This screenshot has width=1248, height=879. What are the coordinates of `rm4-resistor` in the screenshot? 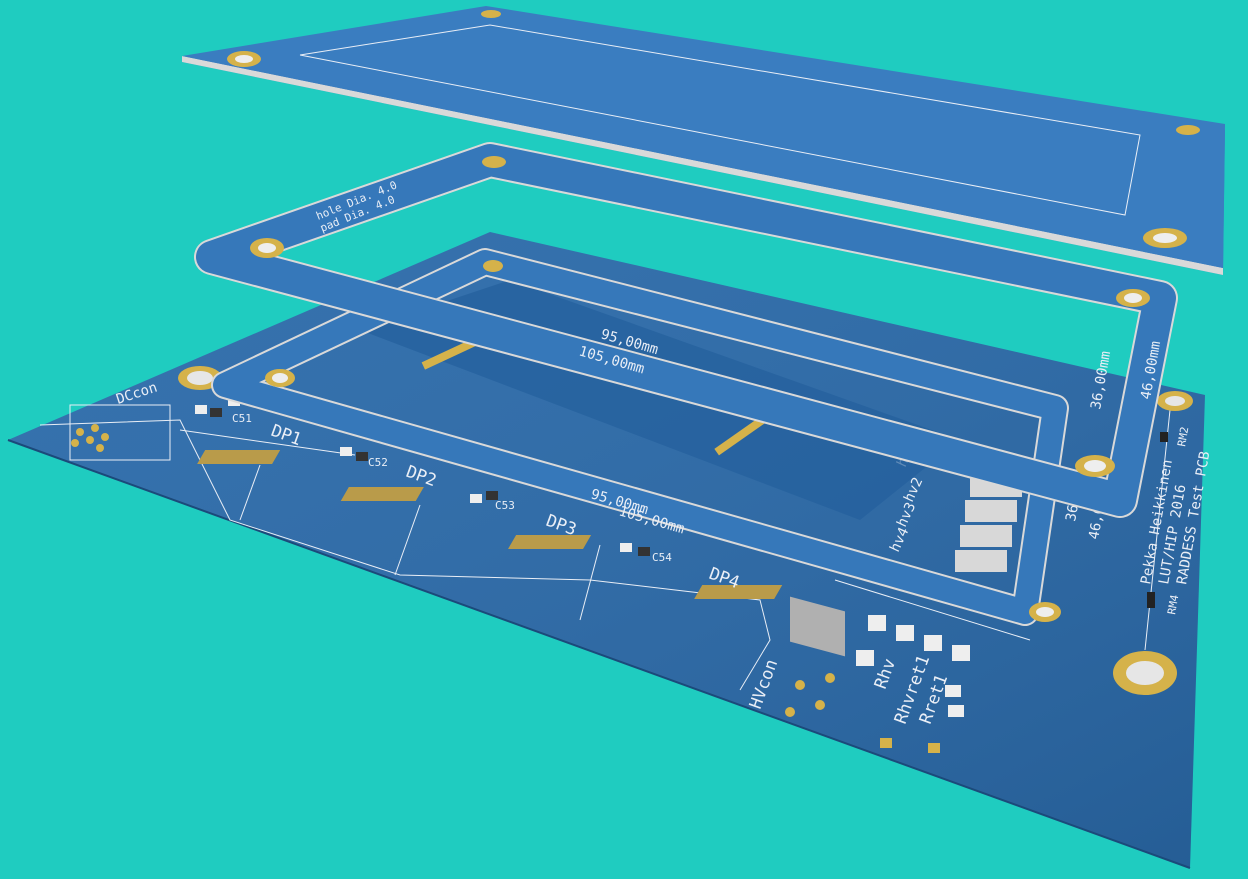 It's located at (1151, 600).